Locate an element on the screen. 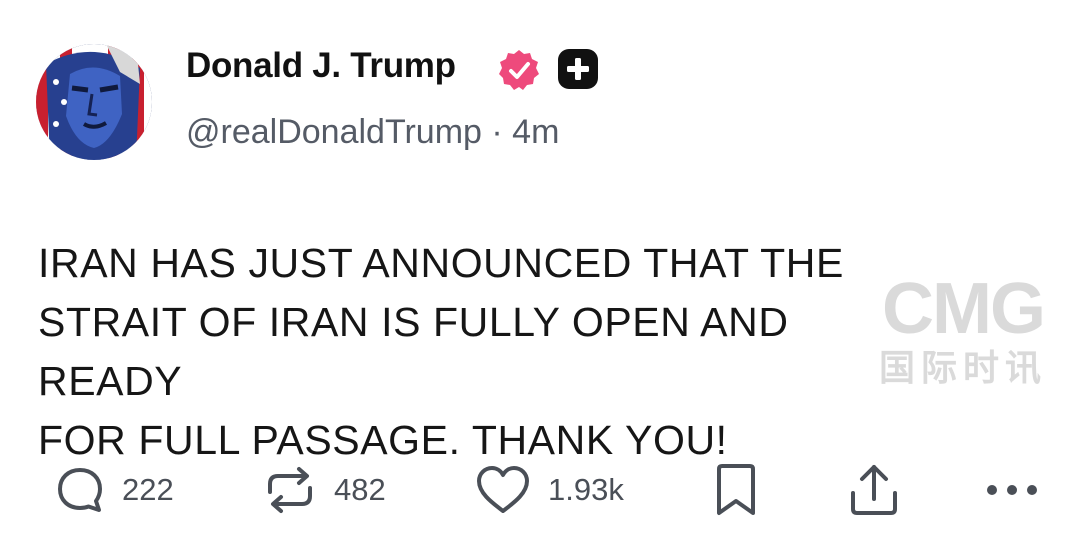  repost-button: 482 is located at coordinates (324, 490).